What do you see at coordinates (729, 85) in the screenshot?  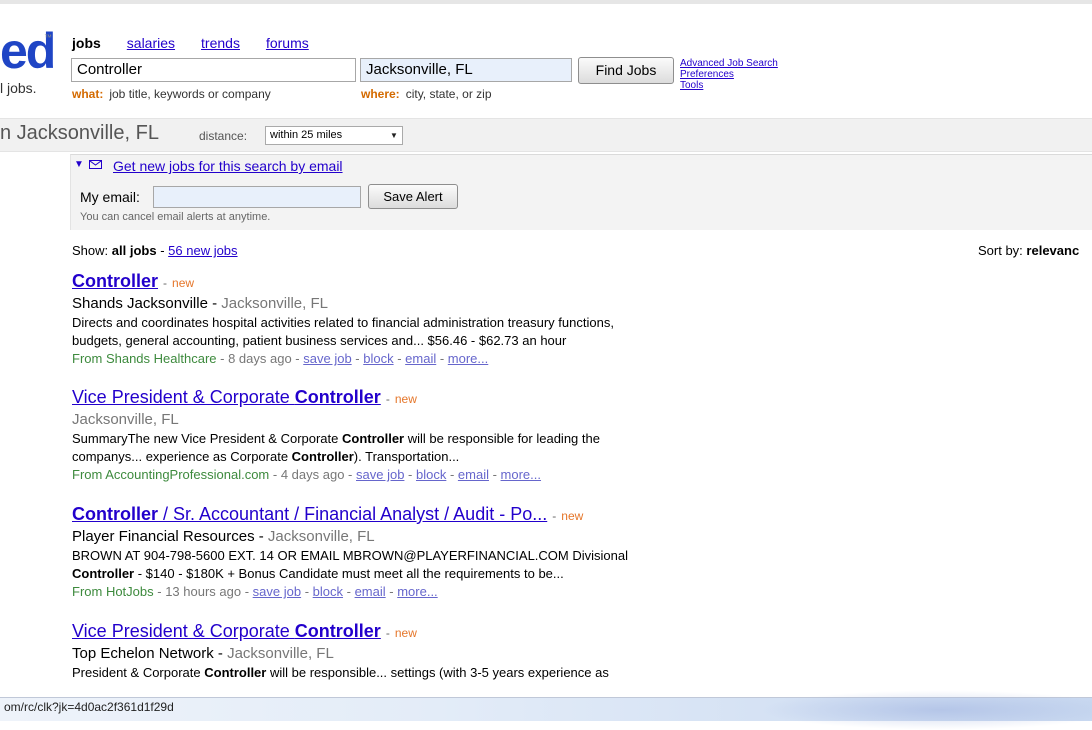 I see `tools-link: Tools` at bounding box center [729, 85].